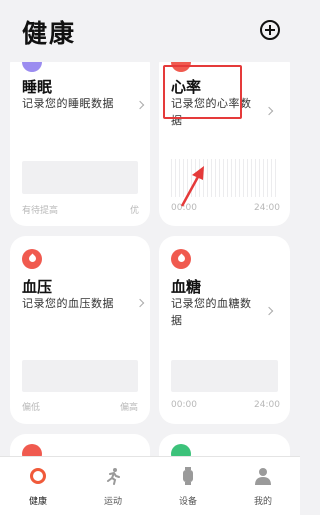 This screenshot has width=320, height=515. Describe the element at coordinates (187, 502) in the screenshot. I see `tab-device-label: 设备` at that location.